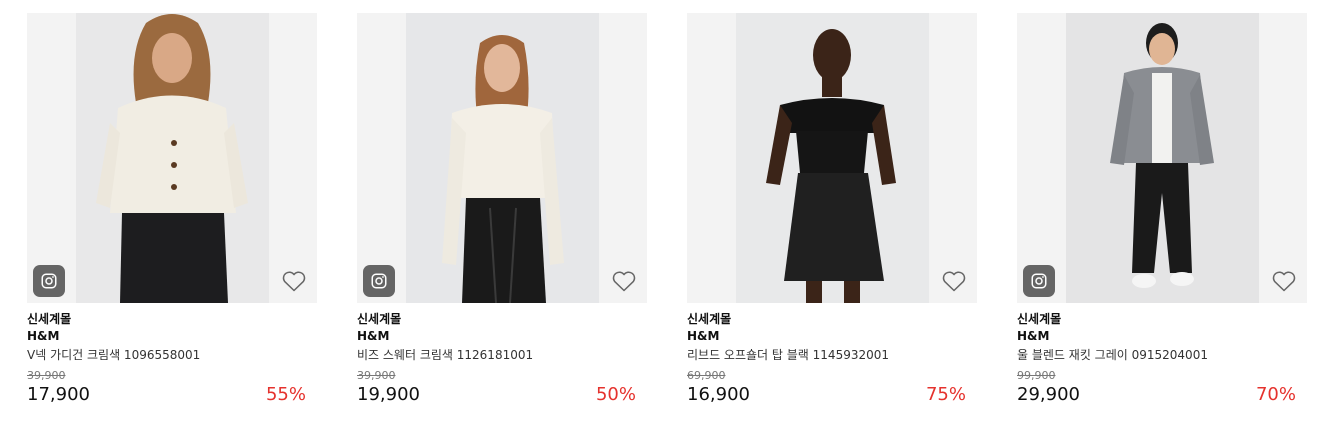 This screenshot has height=434, width=1325. What do you see at coordinates (832, 355) in the screenshot?
I see `product-name: 리브드 오프숄더 탑 블랙 1145932001` at bounding box center [832, 355].